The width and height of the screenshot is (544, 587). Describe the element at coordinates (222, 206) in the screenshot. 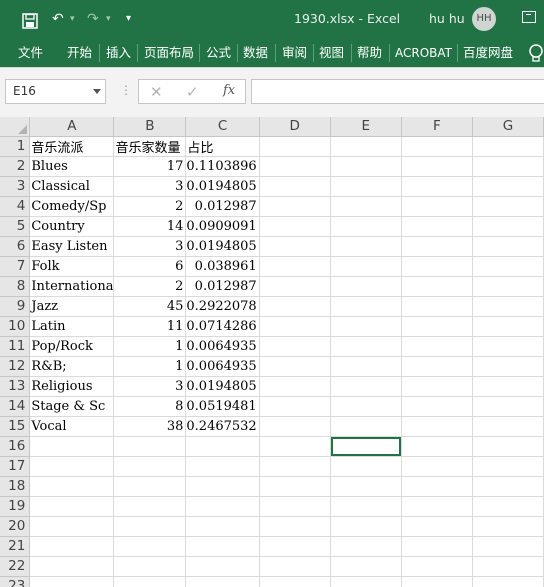

I see `share-cell: 0.012987` at that location.